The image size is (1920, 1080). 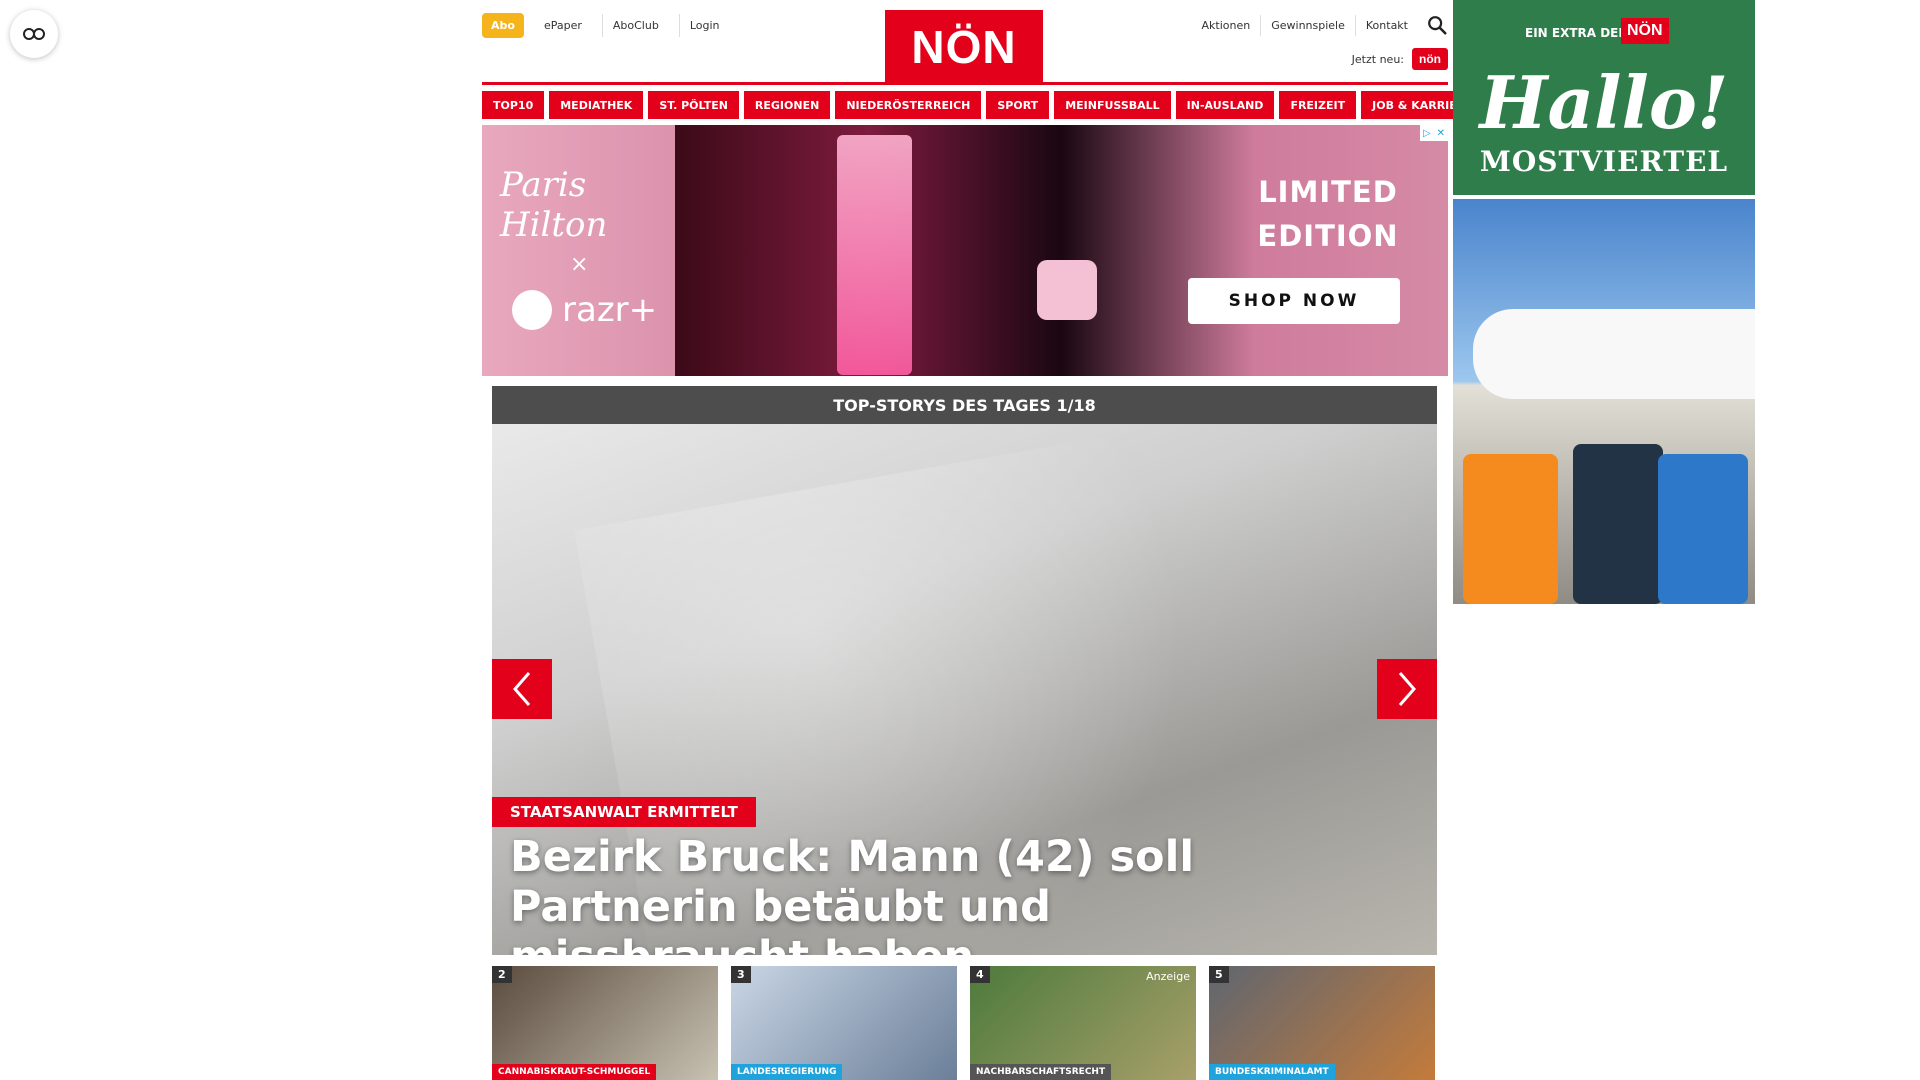 I want to click on site-logo: NÖN, so click(x=964, y=46).